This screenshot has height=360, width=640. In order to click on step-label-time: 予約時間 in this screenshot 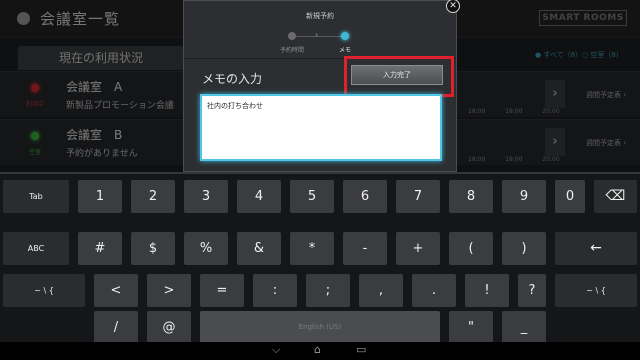, I will do `click(292, 50)`.